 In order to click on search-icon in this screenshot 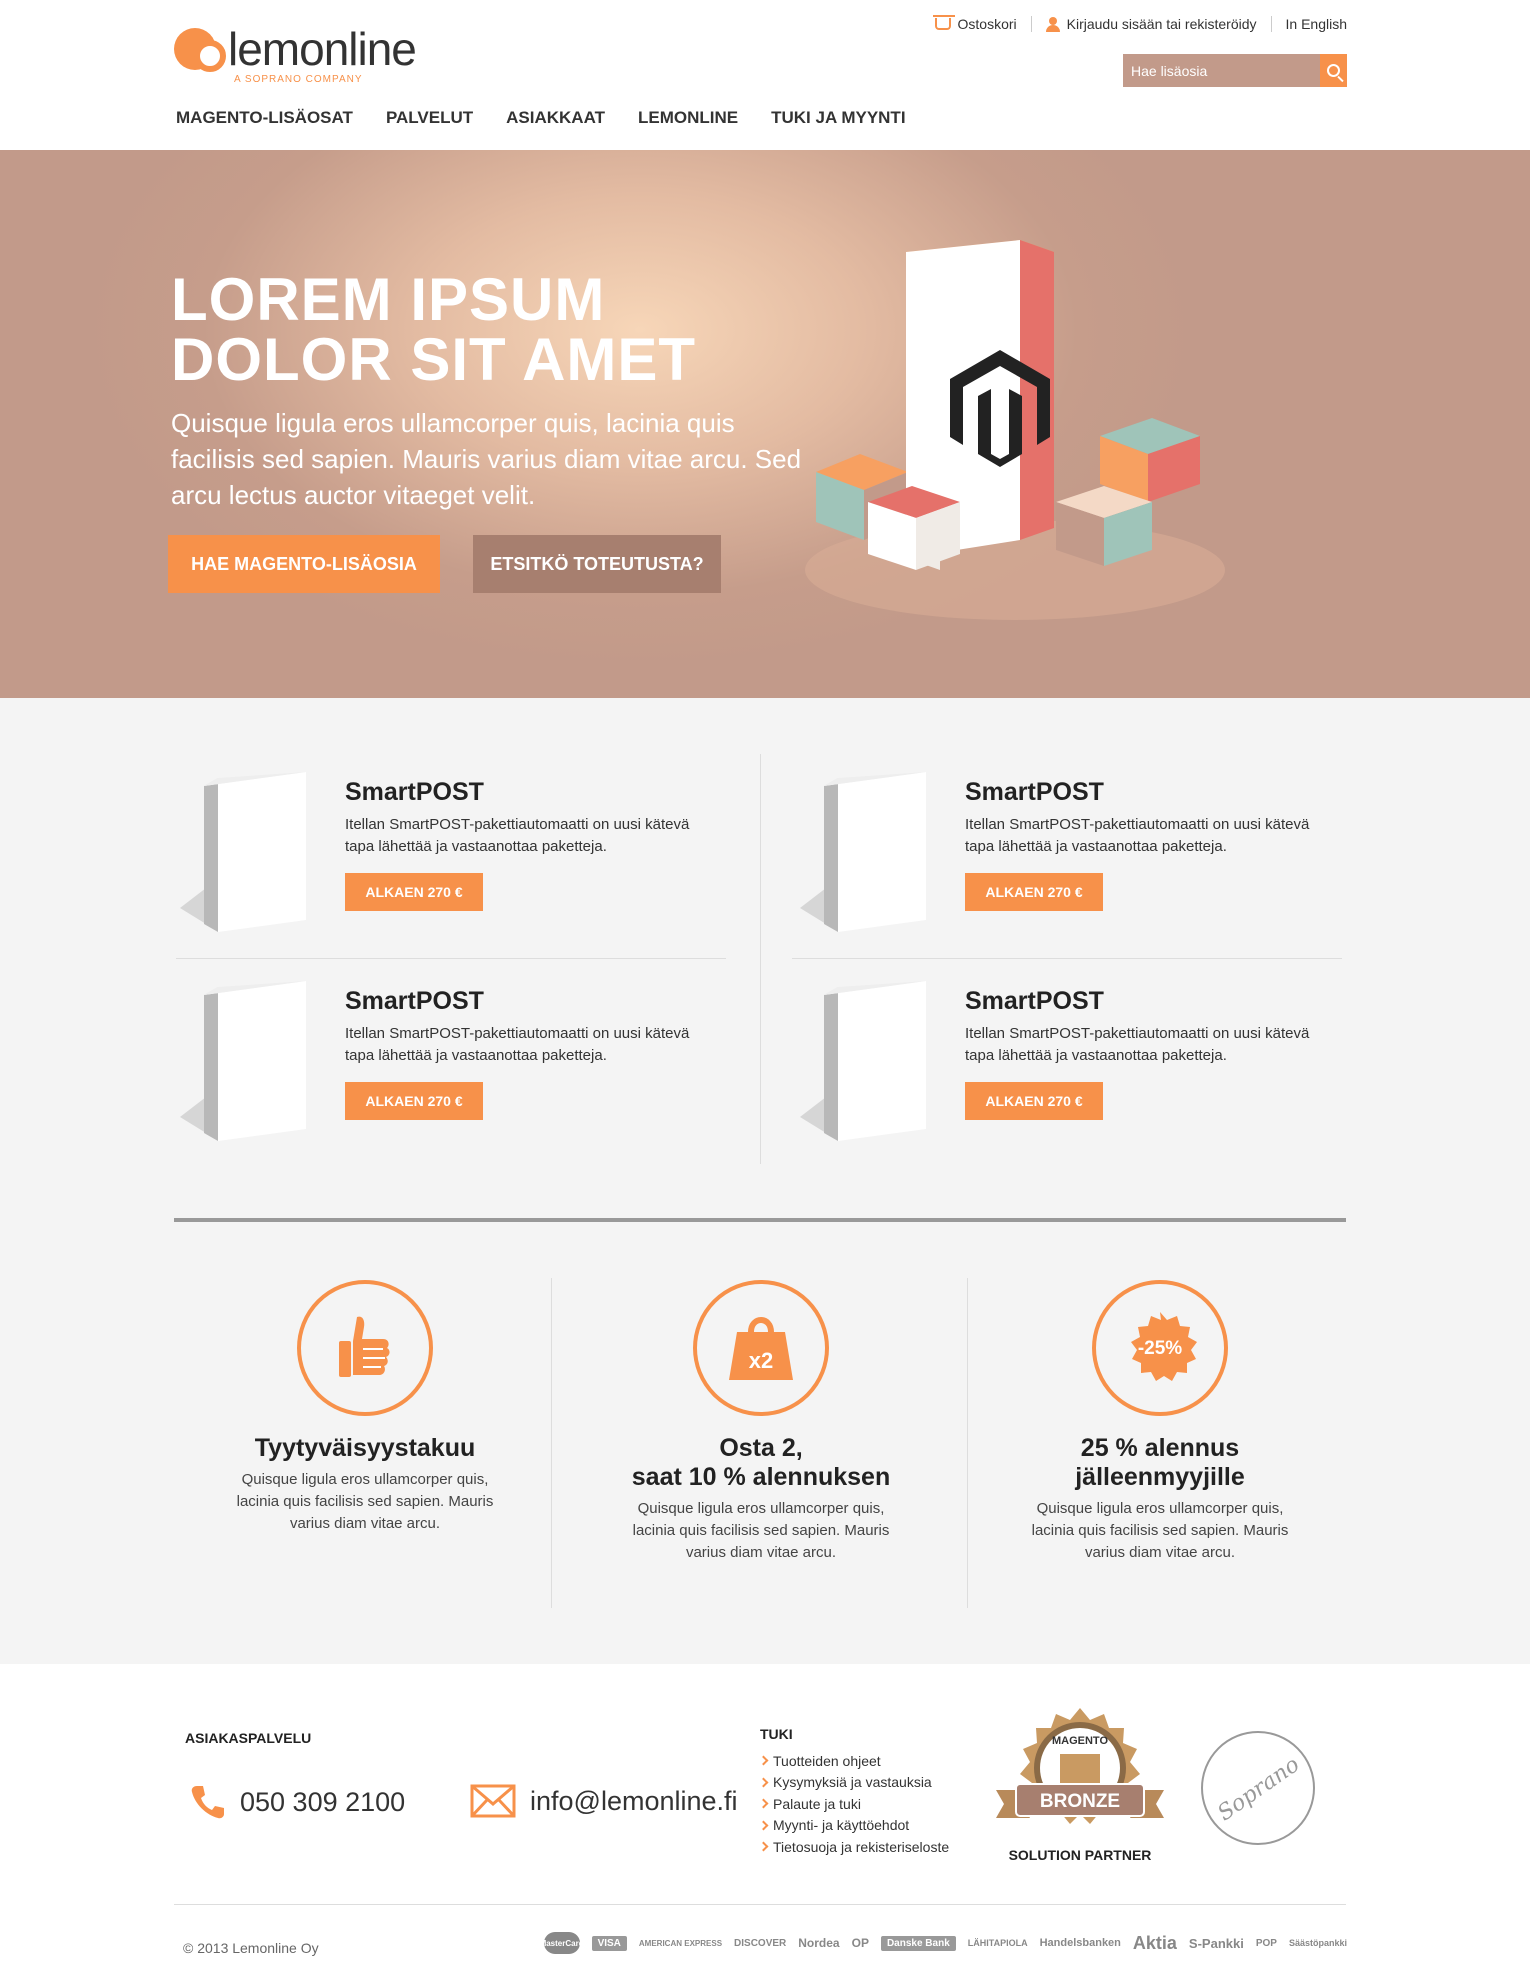, I will do `click(1333, 70)`.